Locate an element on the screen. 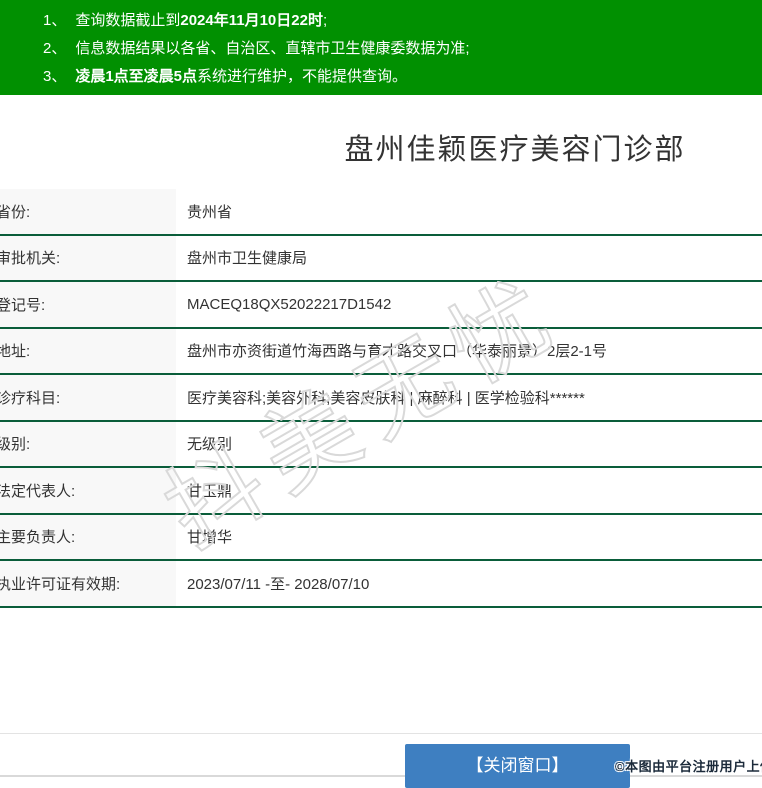  table-row-province: 省份: 贵州省 is located at coordinates (381, 212).